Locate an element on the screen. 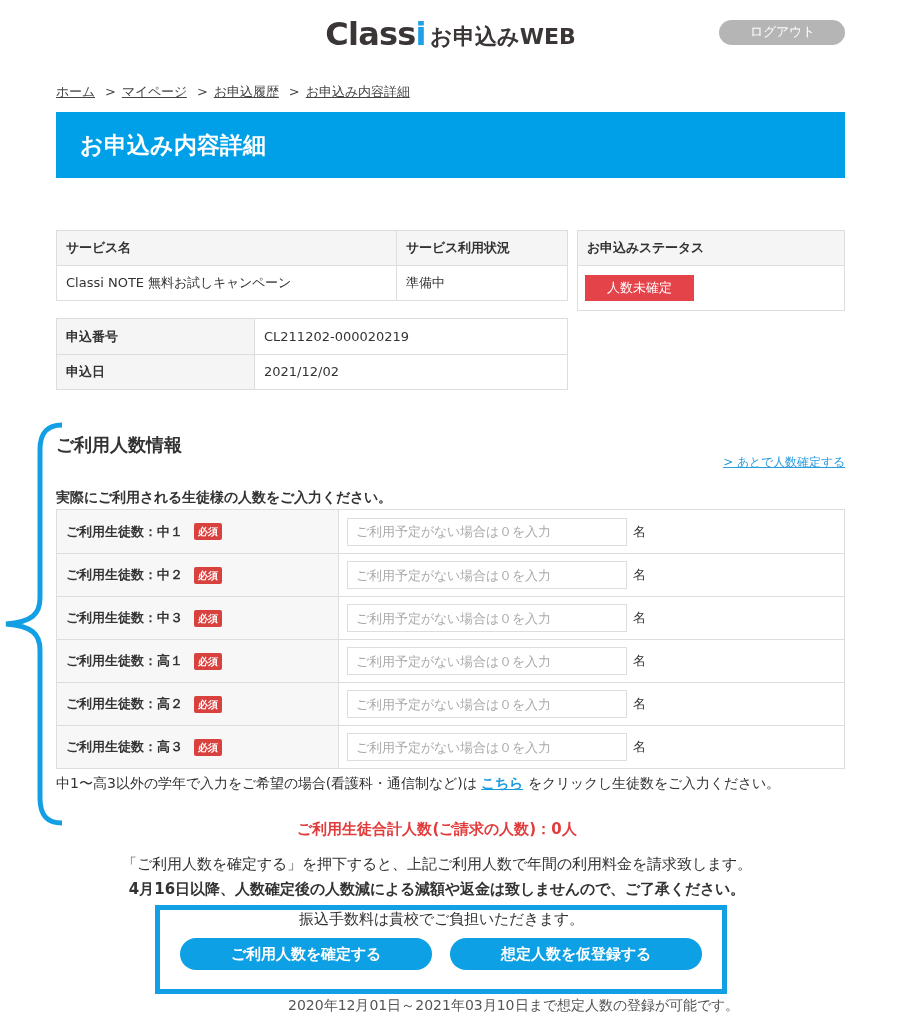 The height and width of the screenshot is (1030, 916). site-title: お申込みWEB is located at coordinates (502, 37).